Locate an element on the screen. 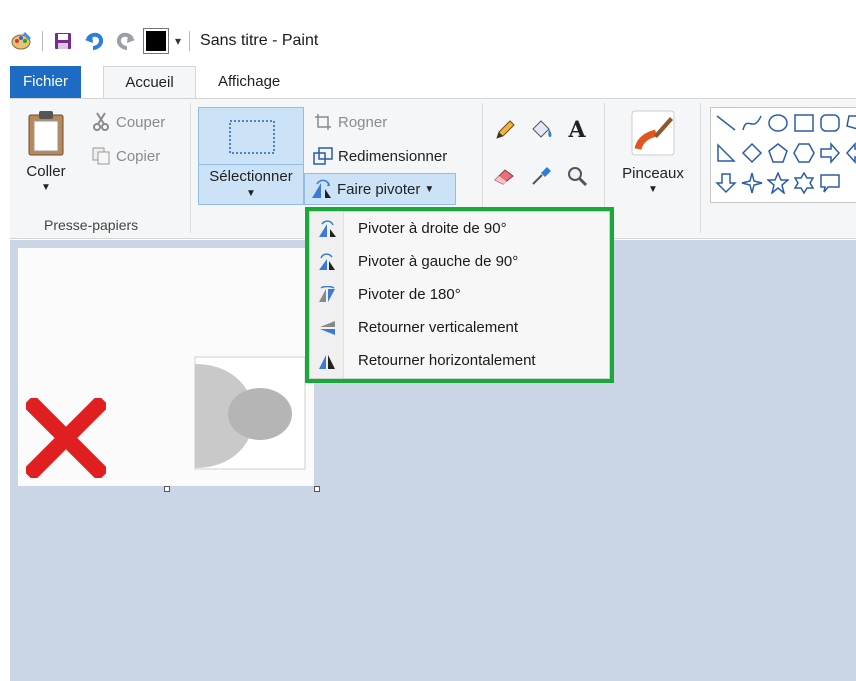 The image size is (856, 681). undo-icon is located at coordinates (95, 41).